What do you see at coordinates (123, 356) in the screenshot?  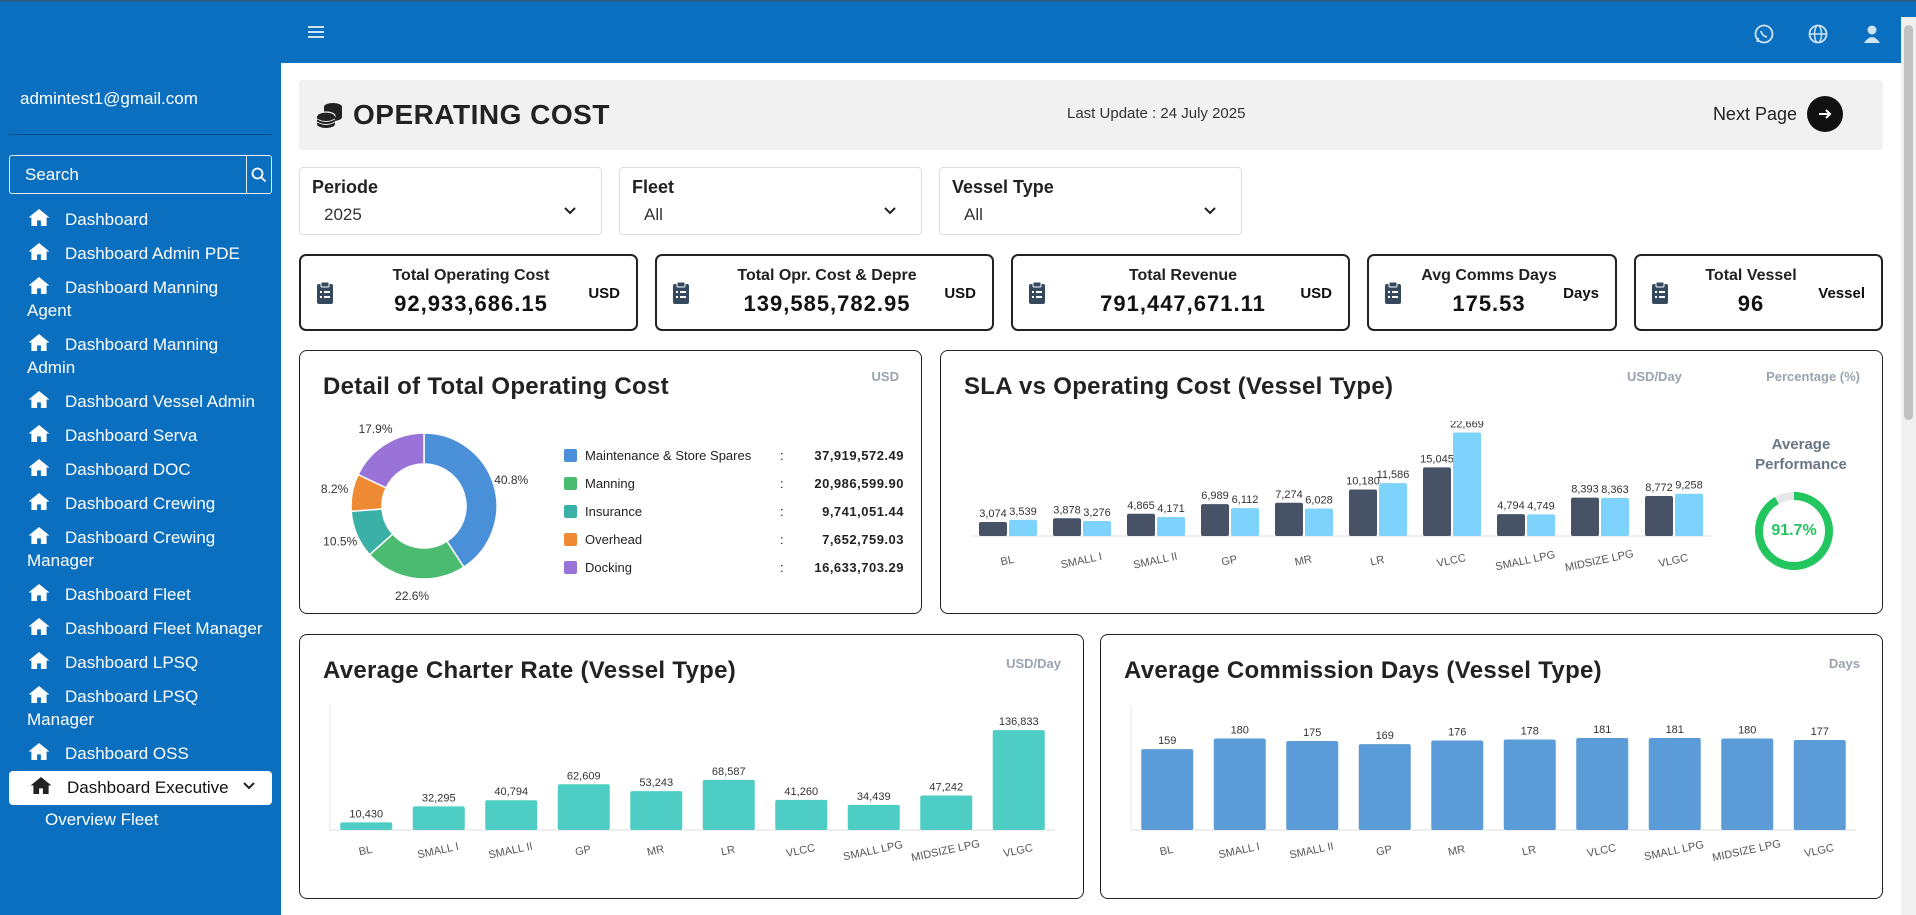 I see `sidebar-item-label: Dashboard Manning Admin` at bounding box center [123, 356].